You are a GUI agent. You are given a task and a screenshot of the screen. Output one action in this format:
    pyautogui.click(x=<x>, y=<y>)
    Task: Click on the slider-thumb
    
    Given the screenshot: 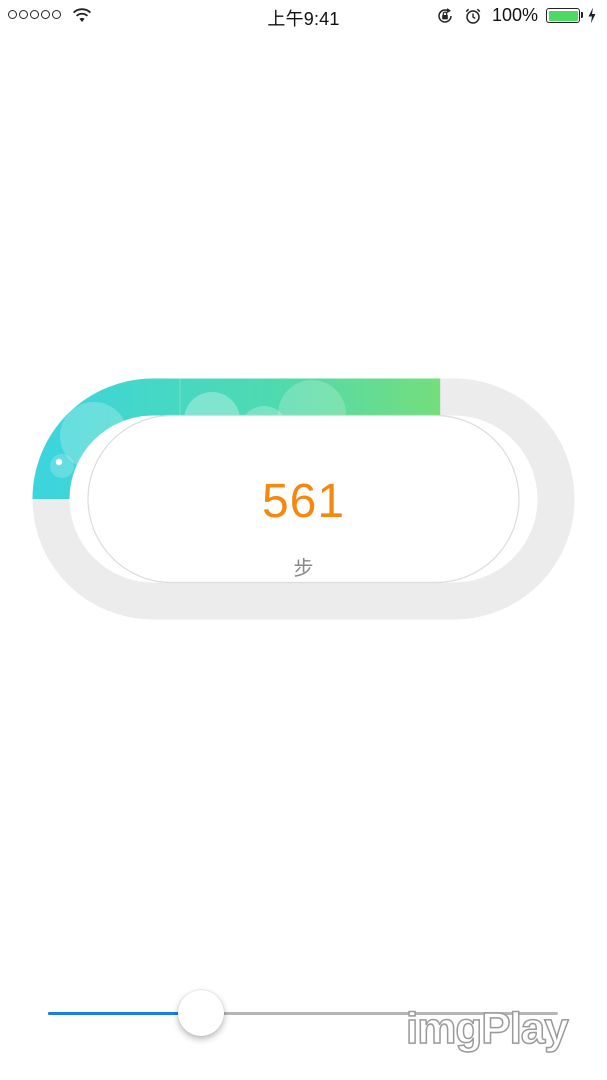 What is the action you would take?
    pyautogui.click(x=201, y=1013)
    